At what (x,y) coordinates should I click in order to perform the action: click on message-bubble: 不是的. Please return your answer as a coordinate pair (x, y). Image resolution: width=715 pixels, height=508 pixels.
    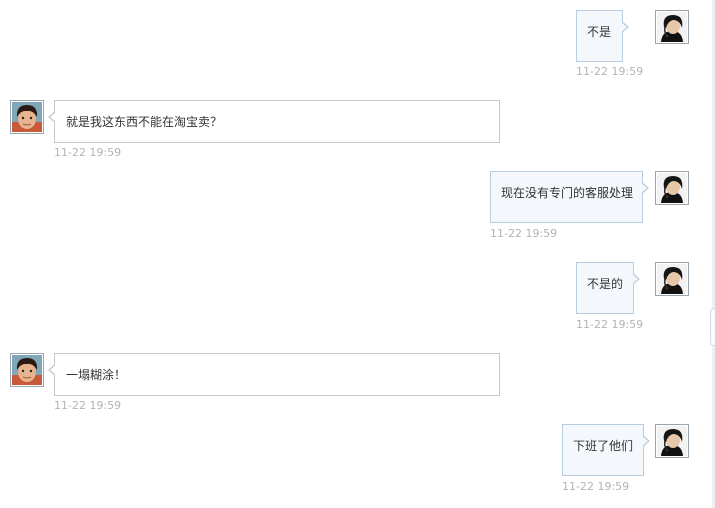
    Looking at the image, I should click on (608, 288).